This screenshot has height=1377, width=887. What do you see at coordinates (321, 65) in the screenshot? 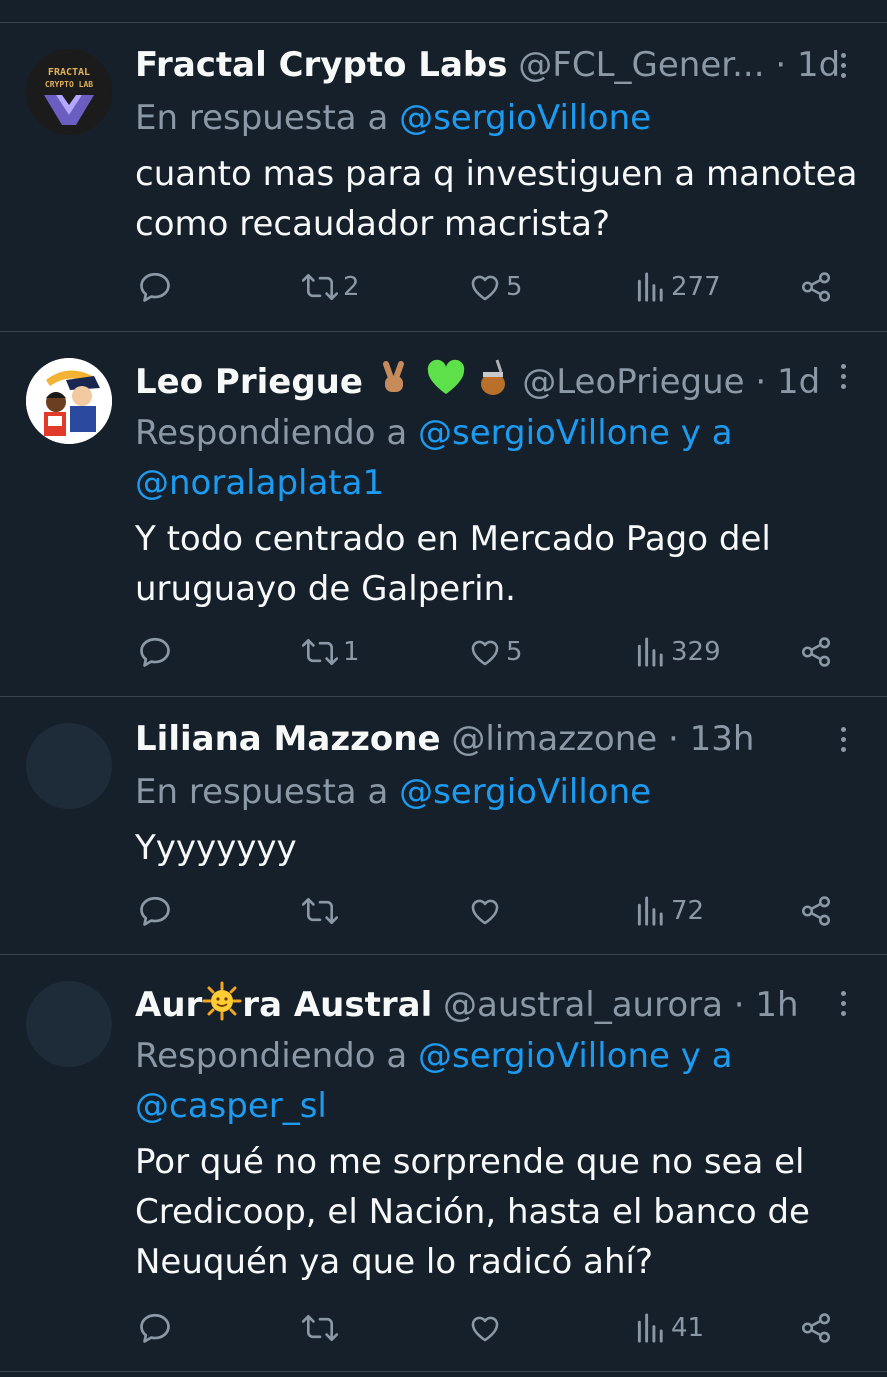
I see `author-name: Fractal Crypto Labs` at bounding box center [321, 65].